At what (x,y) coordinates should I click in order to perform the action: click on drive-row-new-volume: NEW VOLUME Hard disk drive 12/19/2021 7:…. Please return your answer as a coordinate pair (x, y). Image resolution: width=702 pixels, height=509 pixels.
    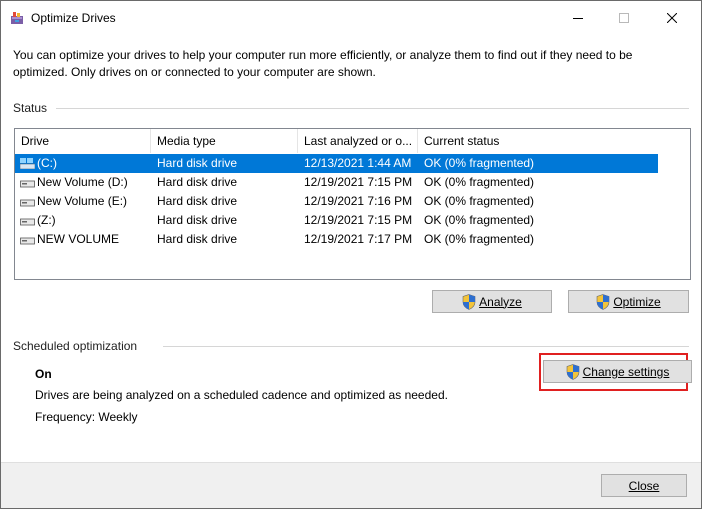
    Looking at the image, I should click on (336, 239).